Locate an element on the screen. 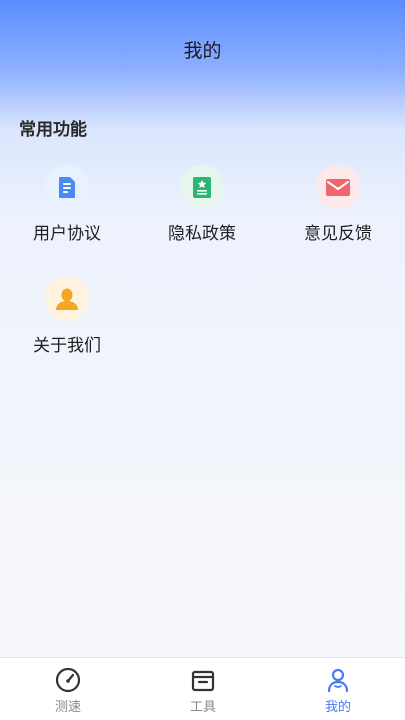 The width and height of the screenshot is (405, 720). tab-speed-test-label: 测速 is located at coordinates (67, 707).